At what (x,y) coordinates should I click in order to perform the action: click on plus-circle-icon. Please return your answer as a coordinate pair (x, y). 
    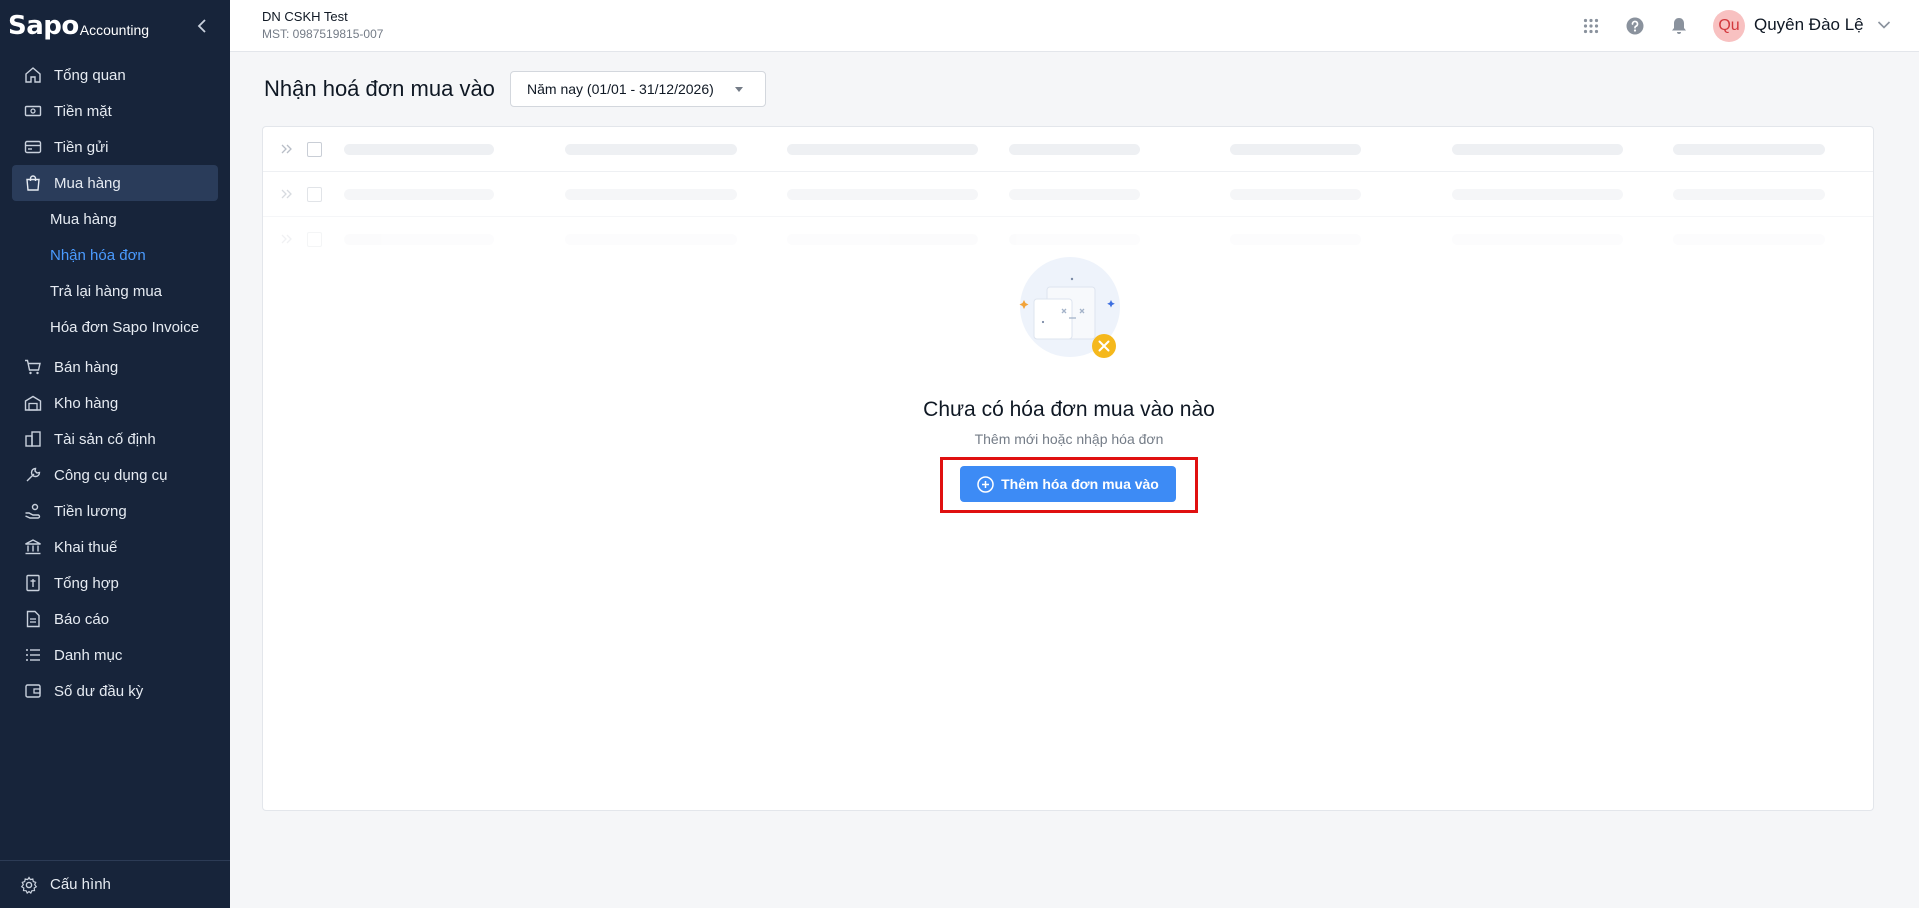
    Looking at the image, I should click on (986, 484).